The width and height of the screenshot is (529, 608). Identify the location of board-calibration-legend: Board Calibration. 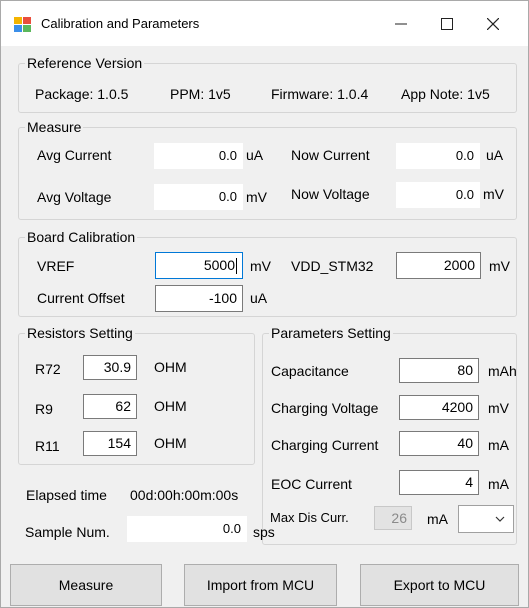
(81, 237).